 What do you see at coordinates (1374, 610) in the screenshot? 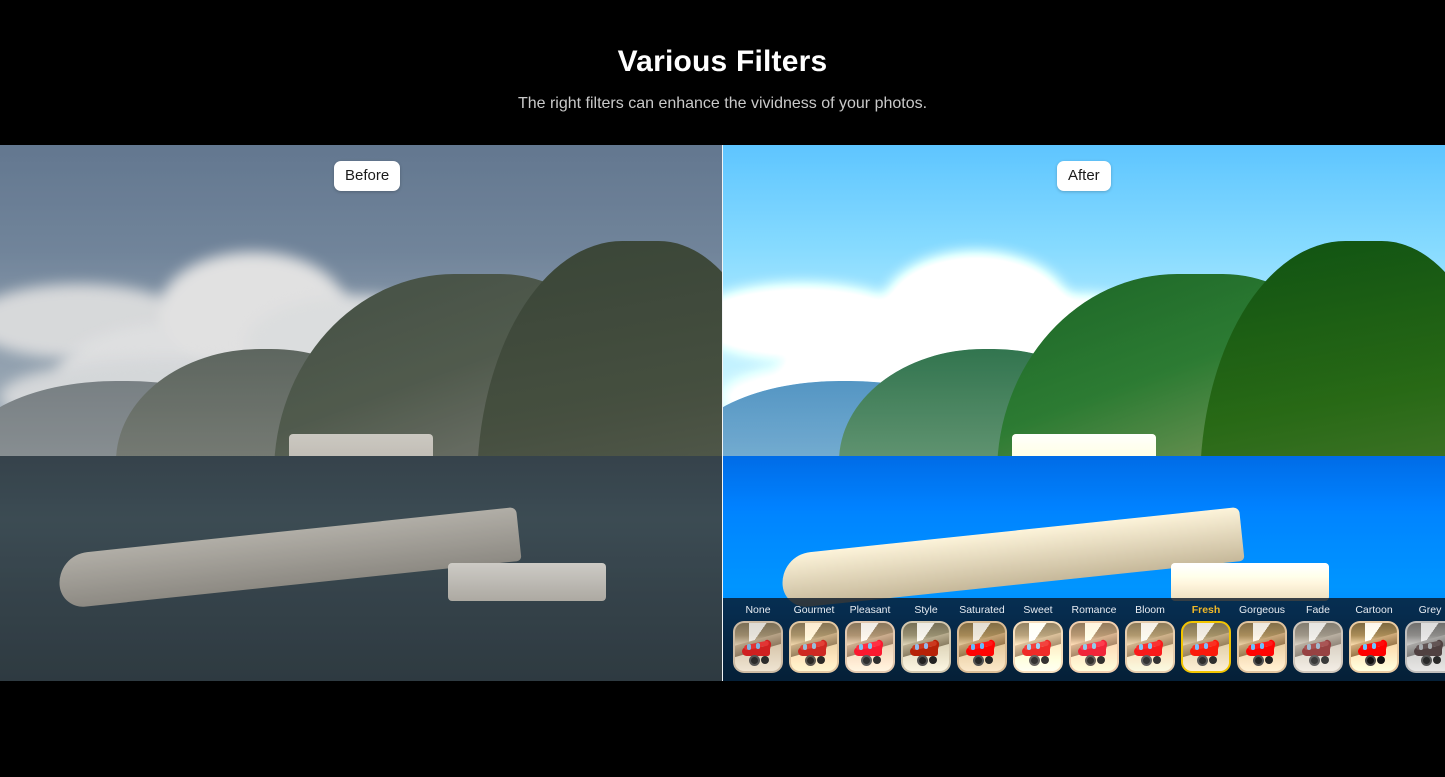
I see `filter-label: Cartoon` at bounding box center [1374, 610].